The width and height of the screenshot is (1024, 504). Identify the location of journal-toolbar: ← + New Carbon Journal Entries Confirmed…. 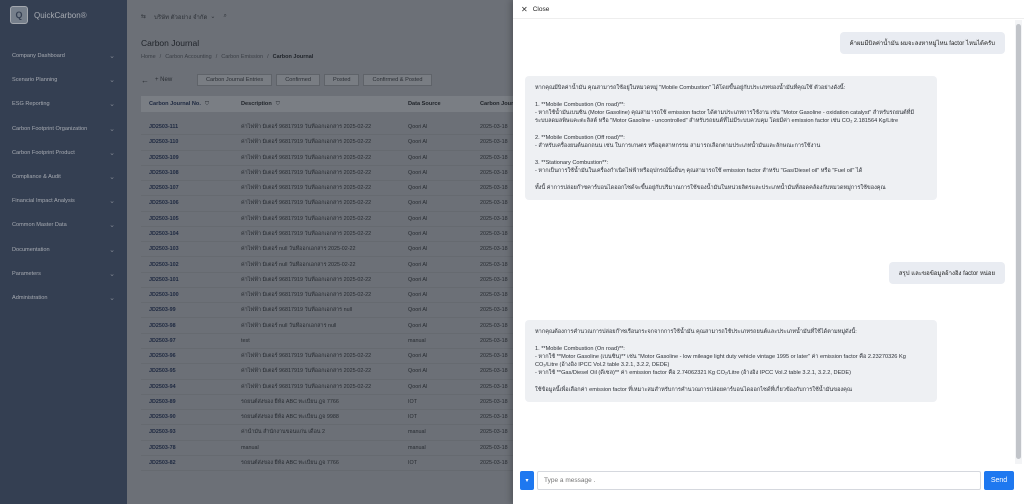
(331, 80).